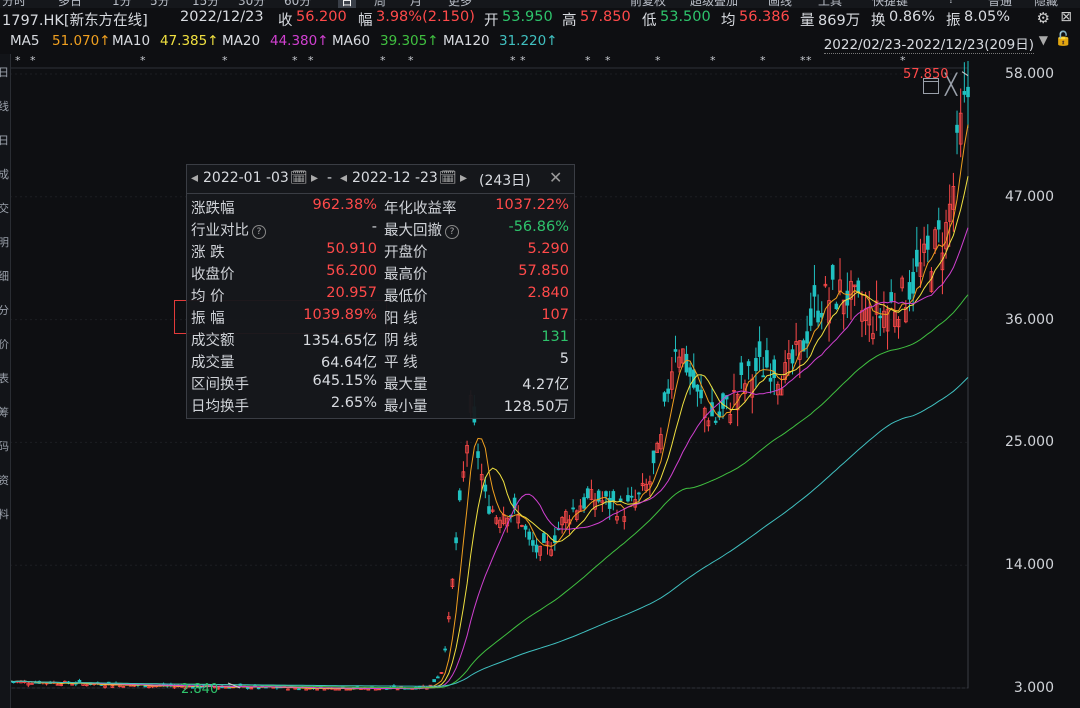  What do you see at coordinates (463, 178) in the screenshot?
I see `next-end-icon: ▸` at bounding box center [463, 178].